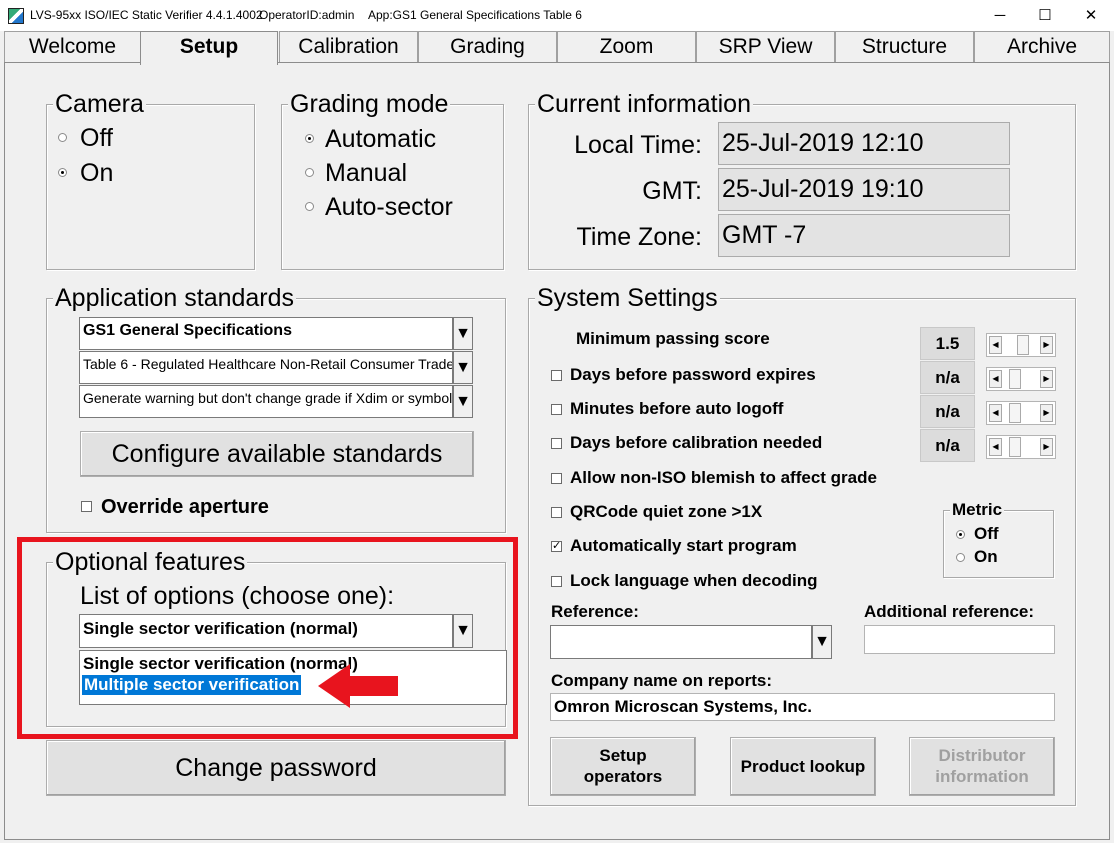 This screenshot has height=843, width=1114. What do you see at coordinates (644, 104) in the screenshot?
I see `current-information-title: Current information` at bounding box center [644, 104].